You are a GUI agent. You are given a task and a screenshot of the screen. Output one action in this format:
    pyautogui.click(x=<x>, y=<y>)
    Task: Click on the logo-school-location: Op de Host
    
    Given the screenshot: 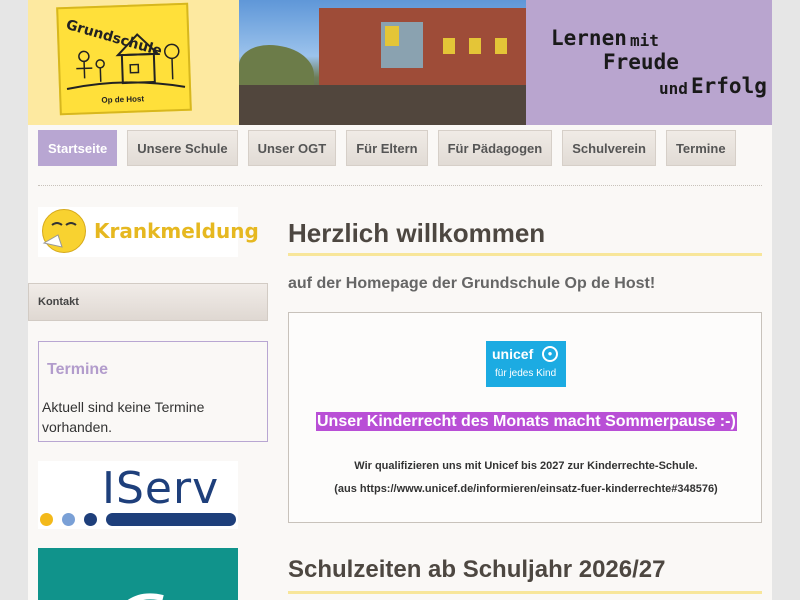 What is the action you would take?
    pyautogui.click(x=123, y=99)
    